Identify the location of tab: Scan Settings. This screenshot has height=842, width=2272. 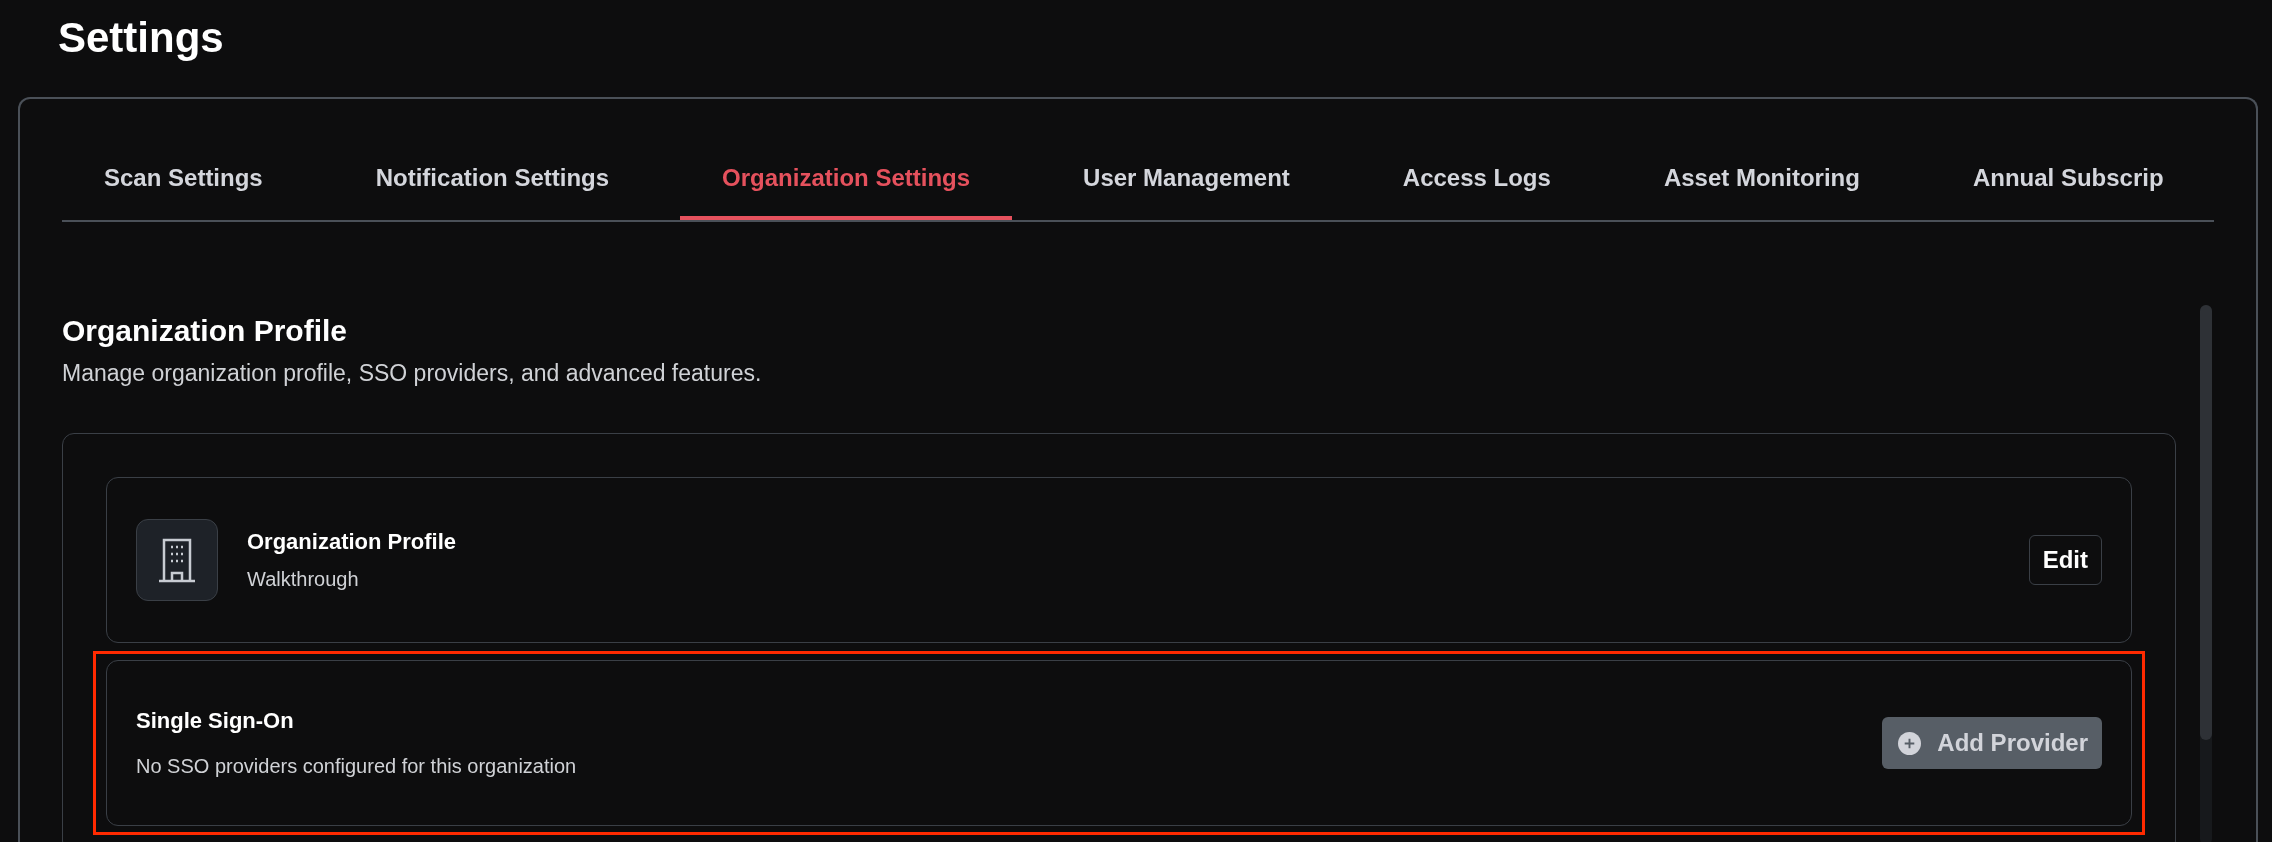
(183, 179).